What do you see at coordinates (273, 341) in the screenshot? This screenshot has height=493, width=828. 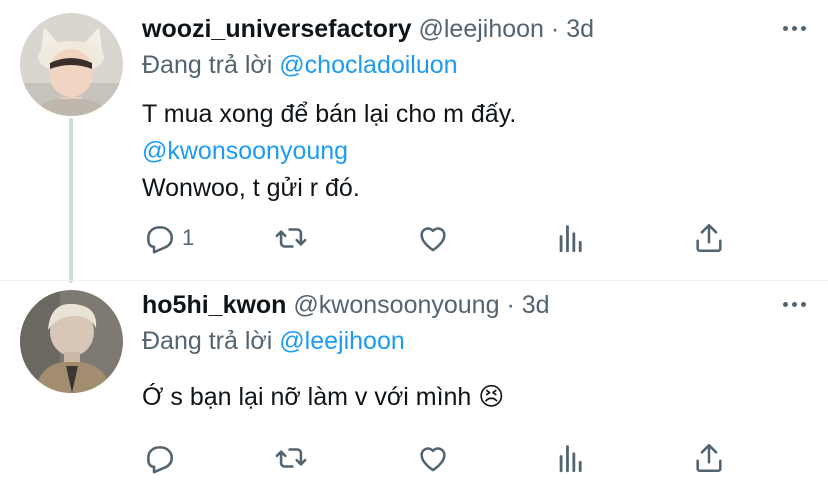 I see `replying-to: Đang trả lời @leejihoon` at bounding box center [273, 341].